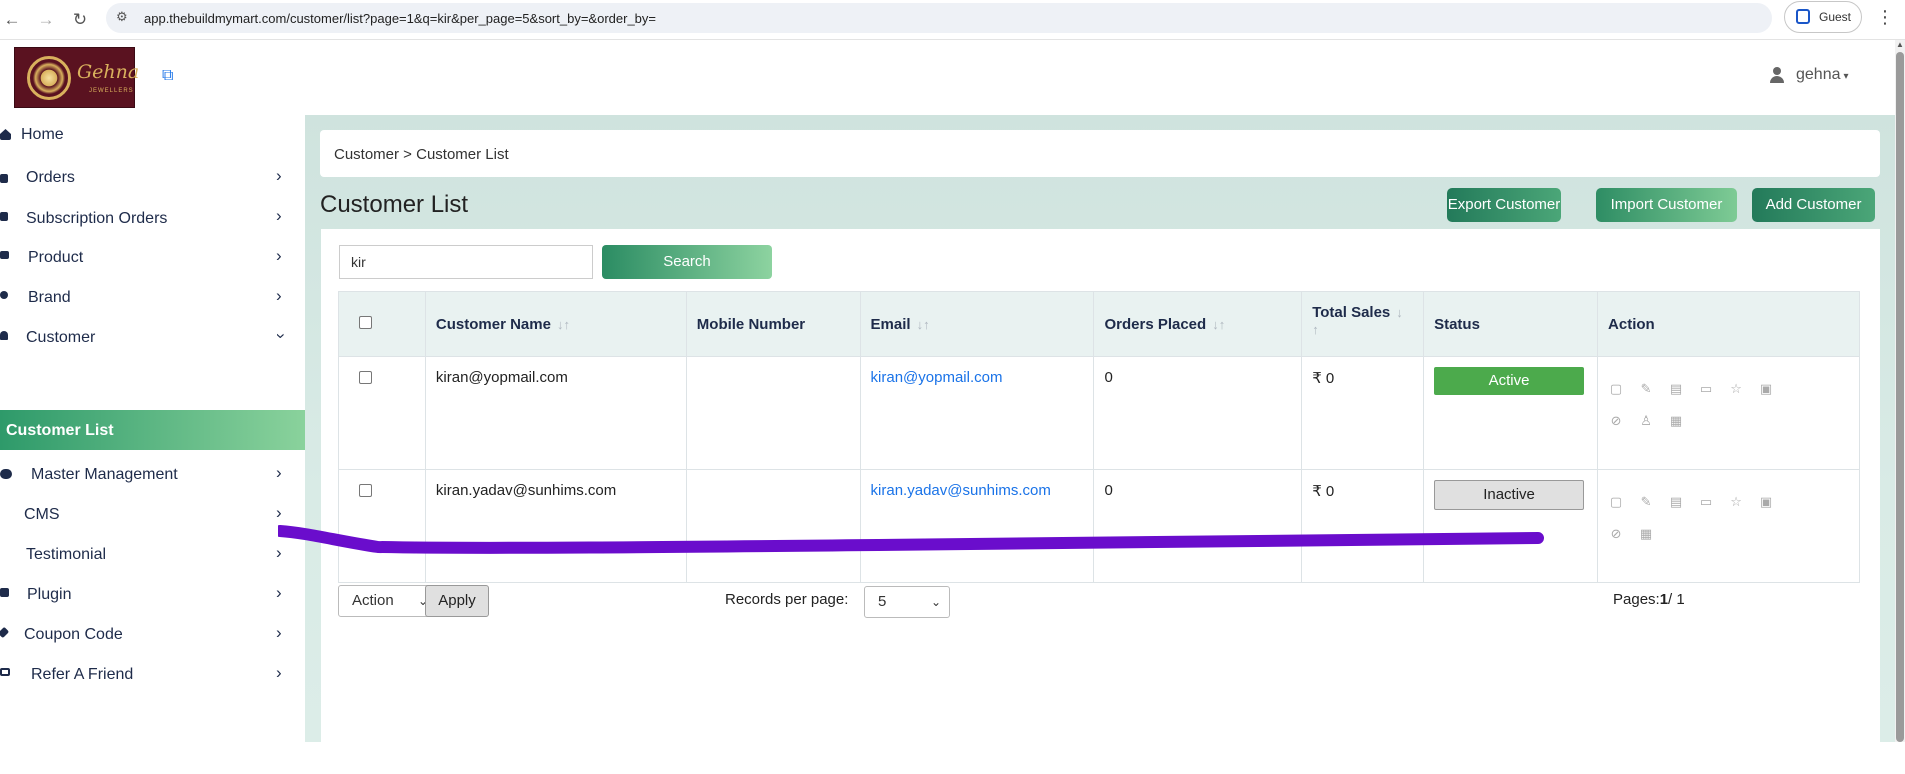  Describe the element at coordinates (1813, 205) in the screenshot. I see `add-customer-button: Add Customer` at that location.